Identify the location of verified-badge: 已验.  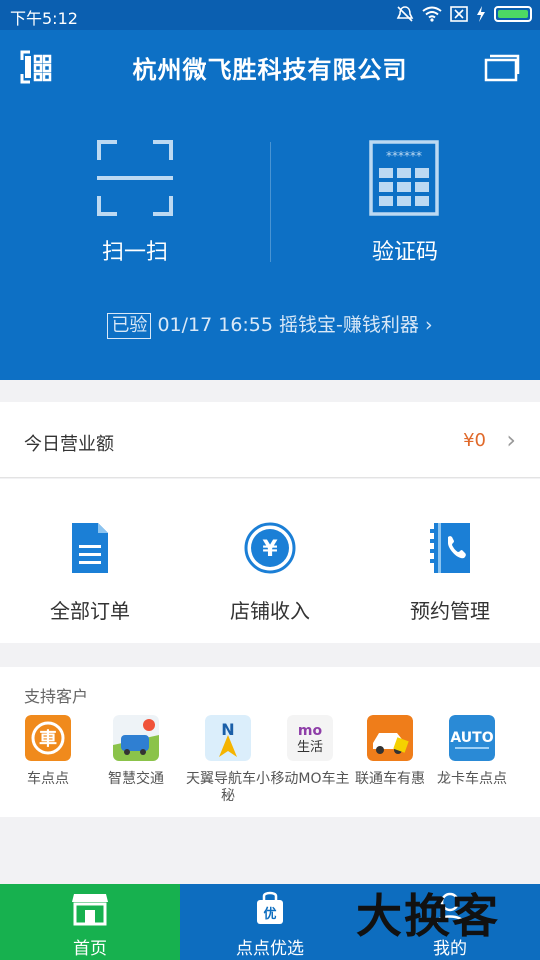
(129, 326).